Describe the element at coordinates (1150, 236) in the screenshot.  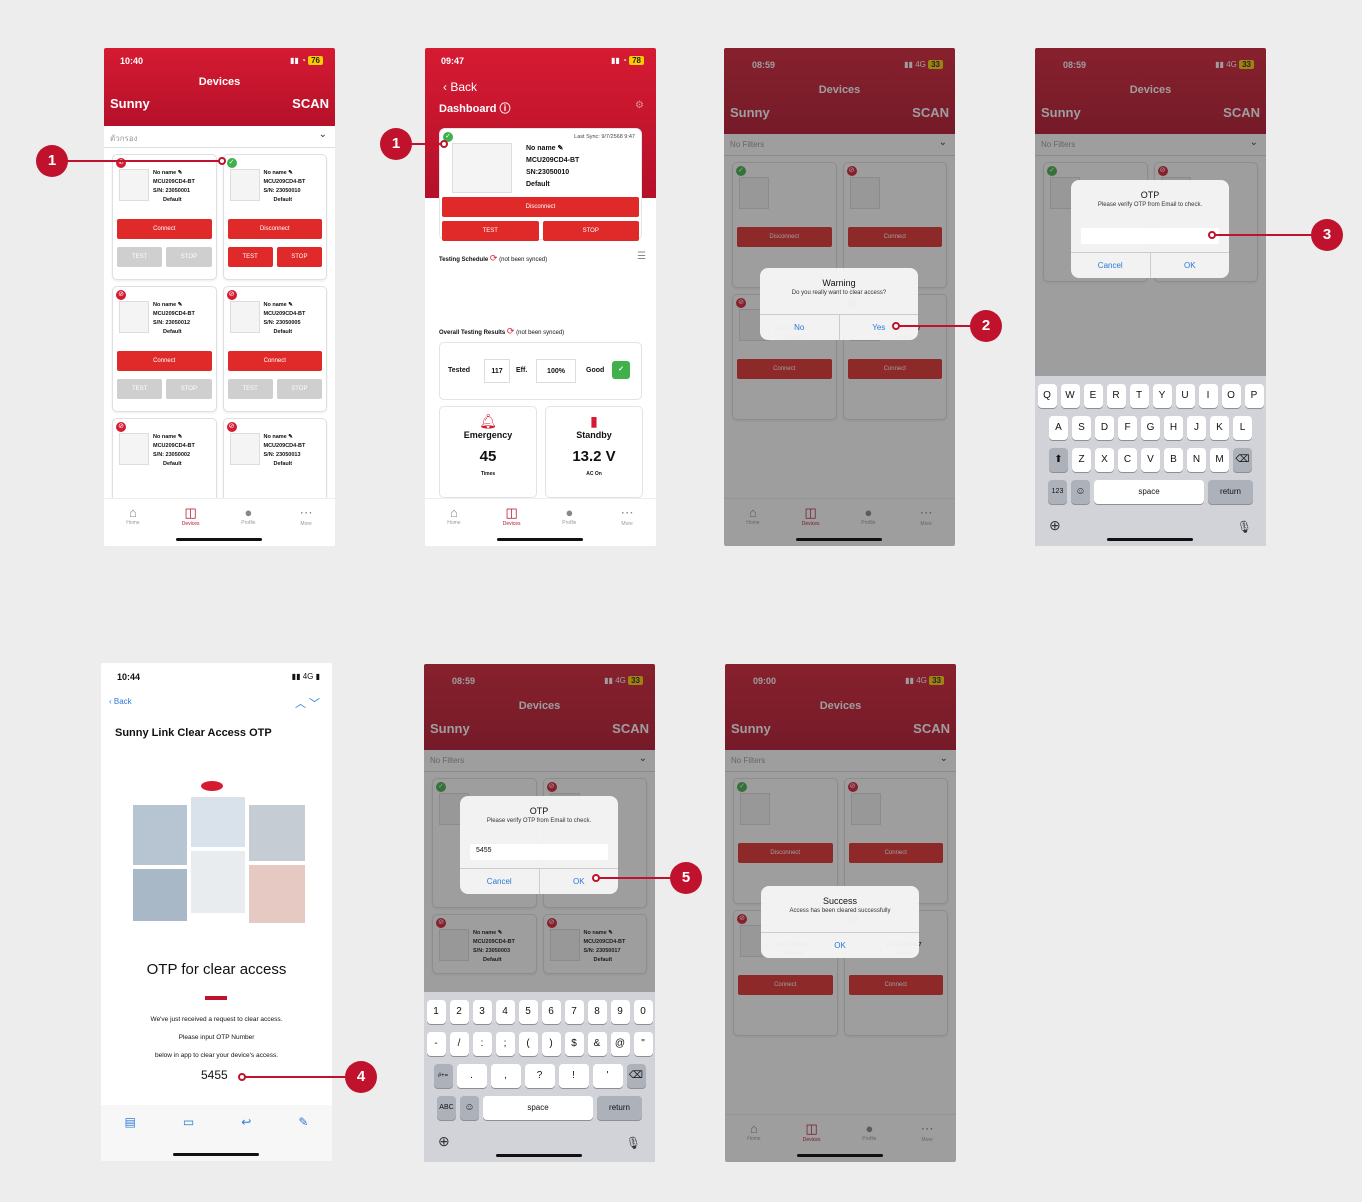
I see `otp-input` at that location.